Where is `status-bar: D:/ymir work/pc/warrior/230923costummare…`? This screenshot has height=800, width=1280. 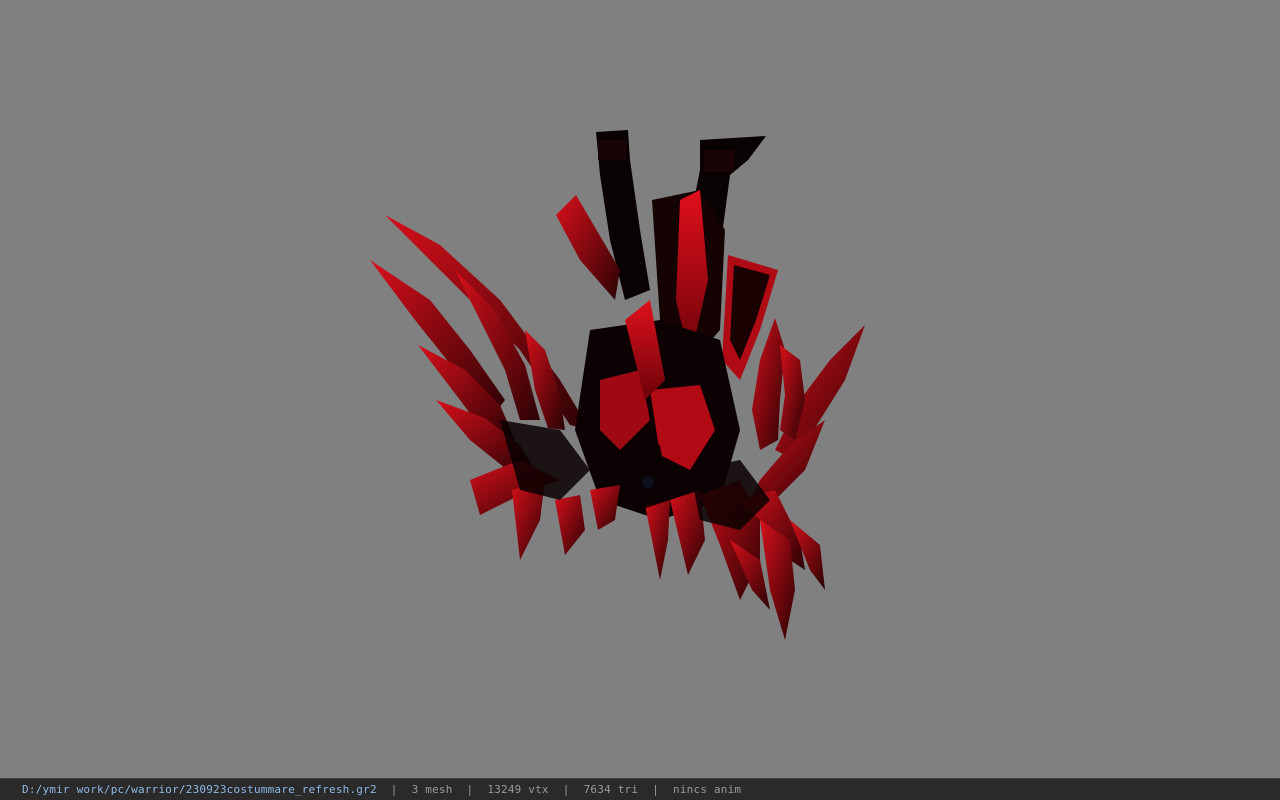 status-bar: D:/ymir work/pc/warrior/230923costummare… is located at coordinates (640, 789).